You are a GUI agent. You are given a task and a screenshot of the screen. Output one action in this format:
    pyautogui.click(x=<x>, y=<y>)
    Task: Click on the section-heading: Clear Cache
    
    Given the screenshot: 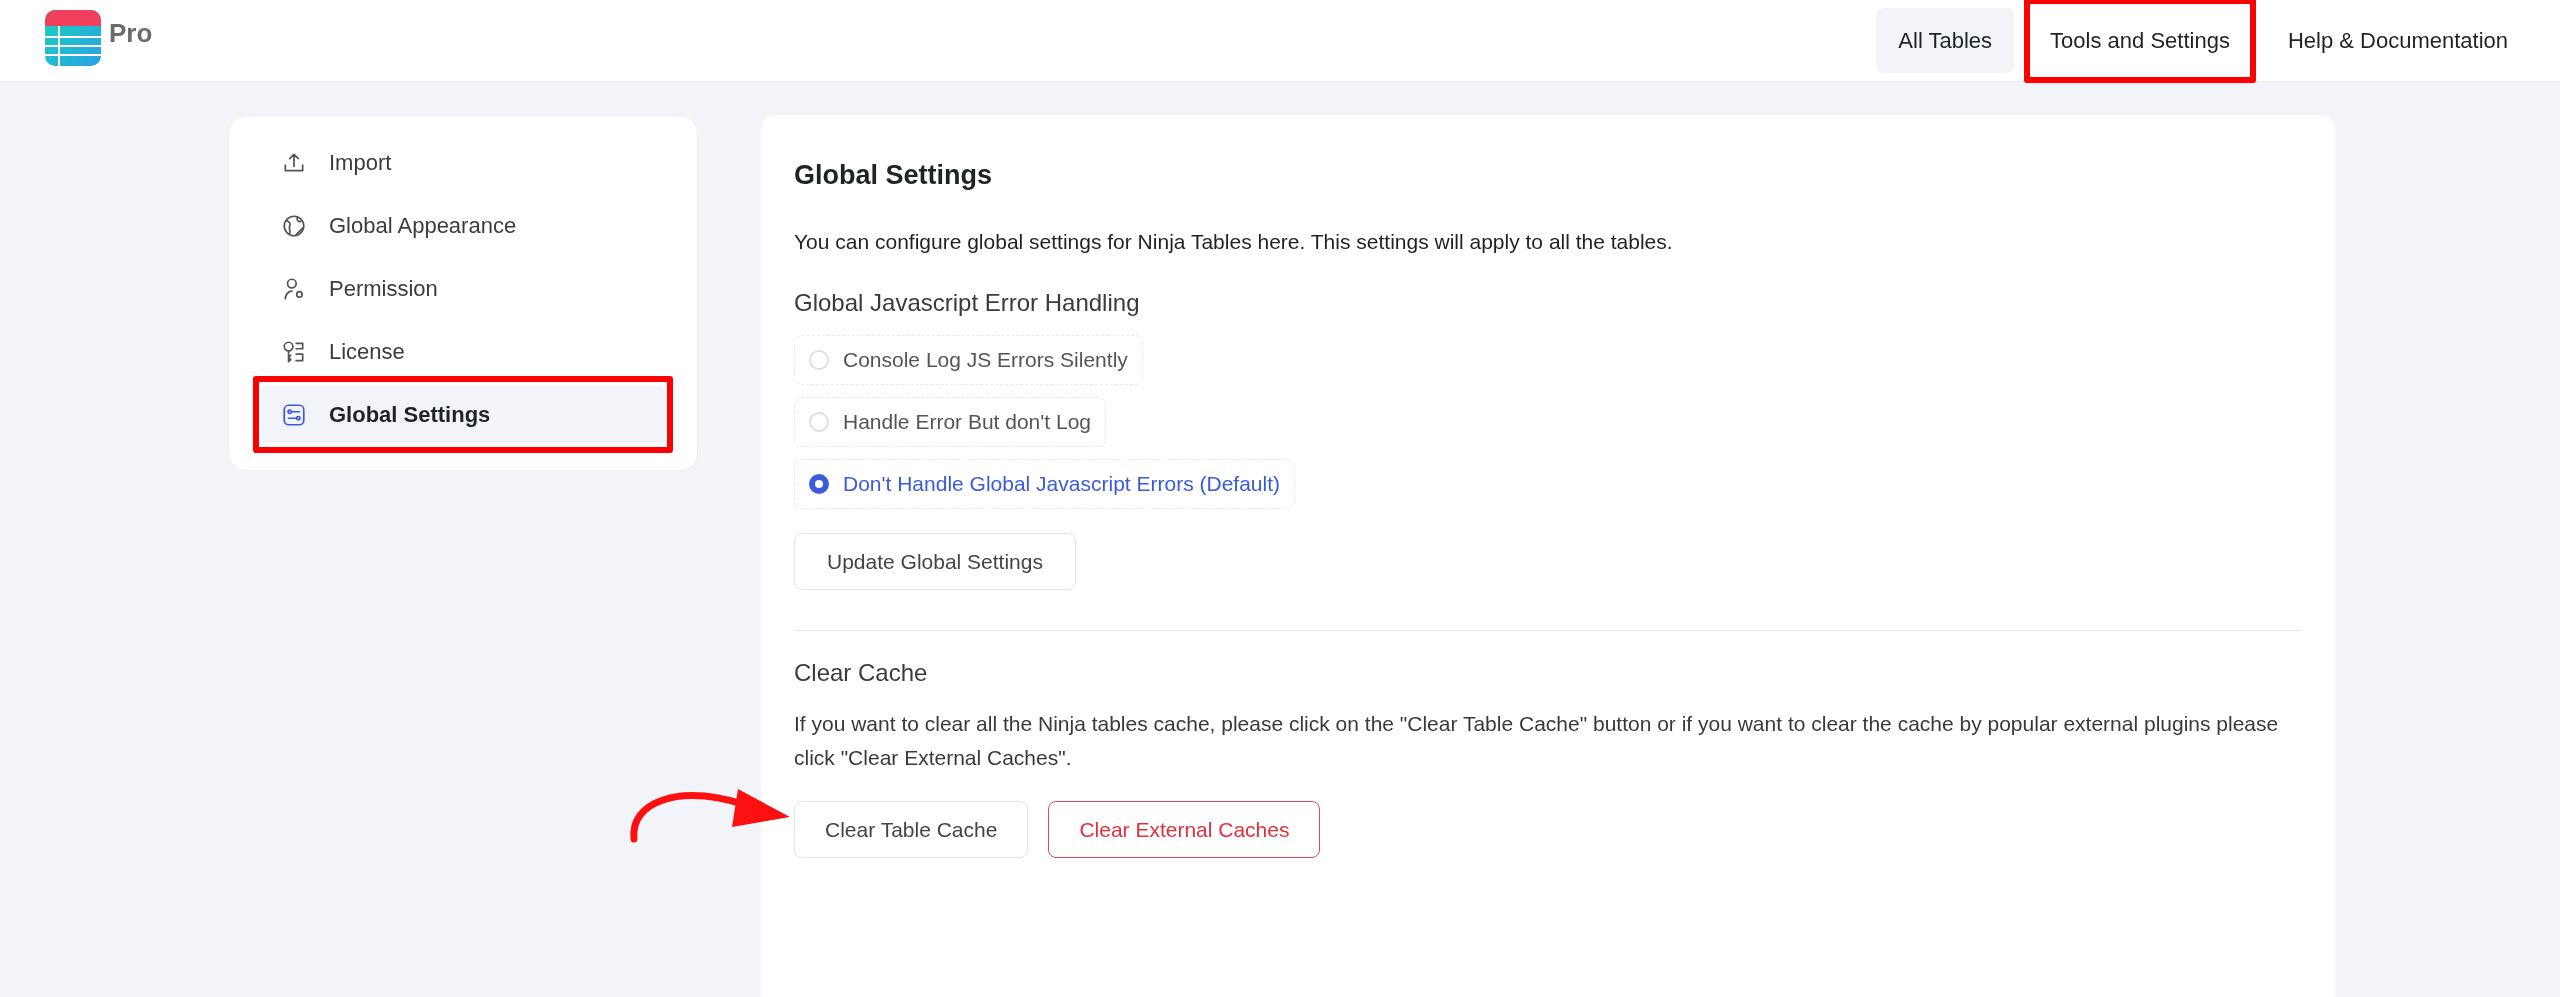 What is the action you would take?
    pyautogui.click(x=861, y=673)
    